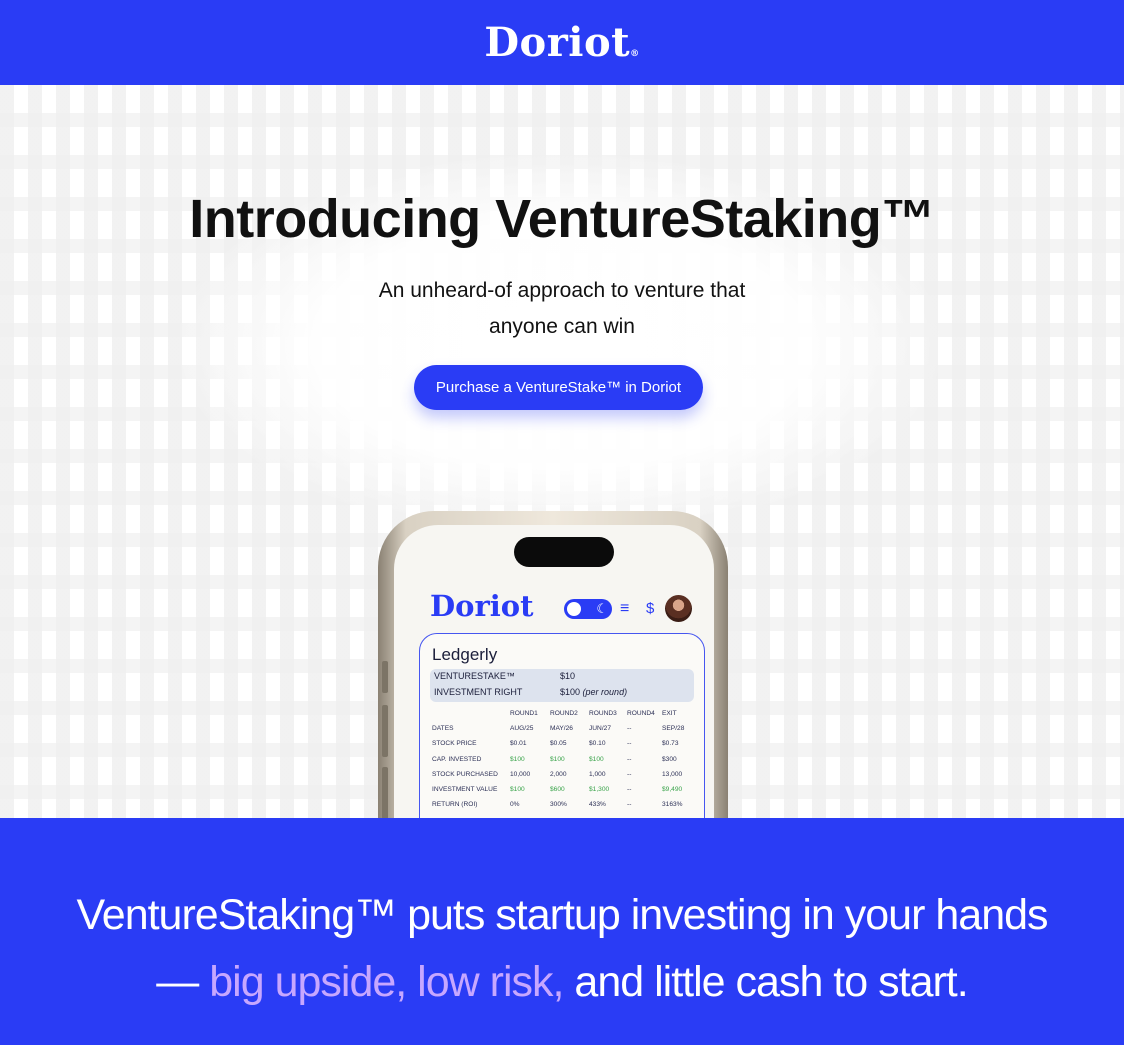 The image size is (1124, 1045). Describe the element at coordinates (558, 805) in the screenshot. I see `ledger-cell: 300%` at that location.